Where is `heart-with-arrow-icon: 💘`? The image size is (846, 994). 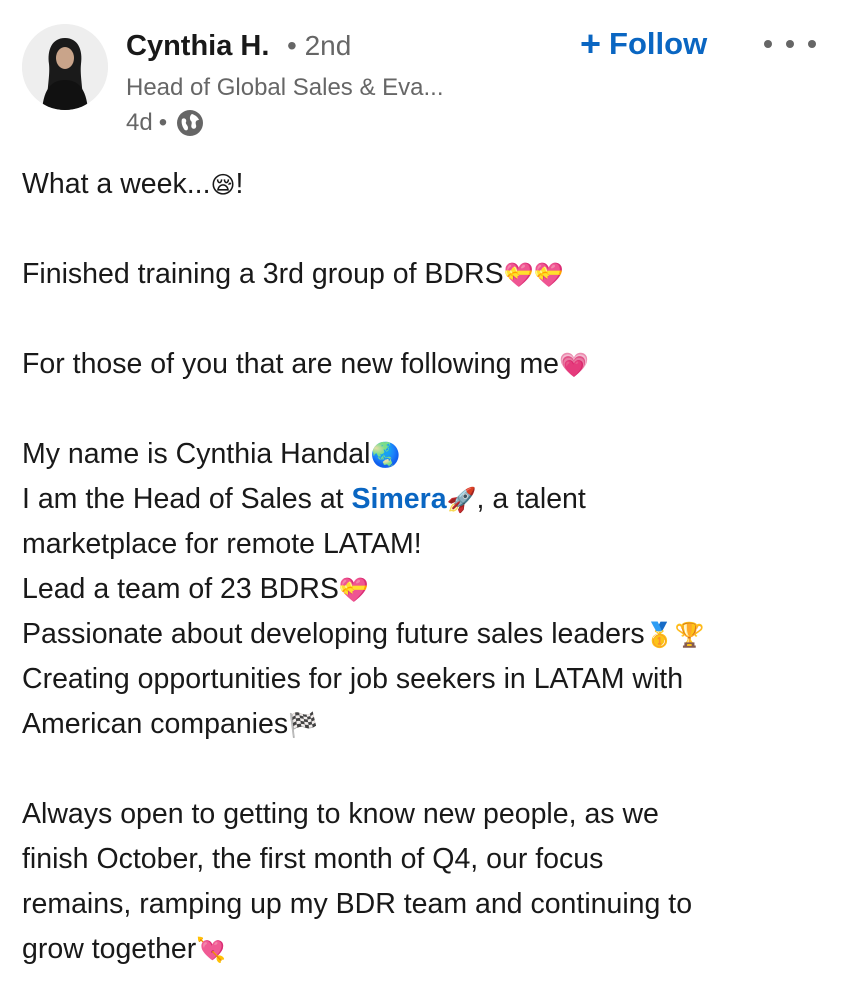 heart-with-arrow-icon: 💘 is located at coordinates (211, 950).